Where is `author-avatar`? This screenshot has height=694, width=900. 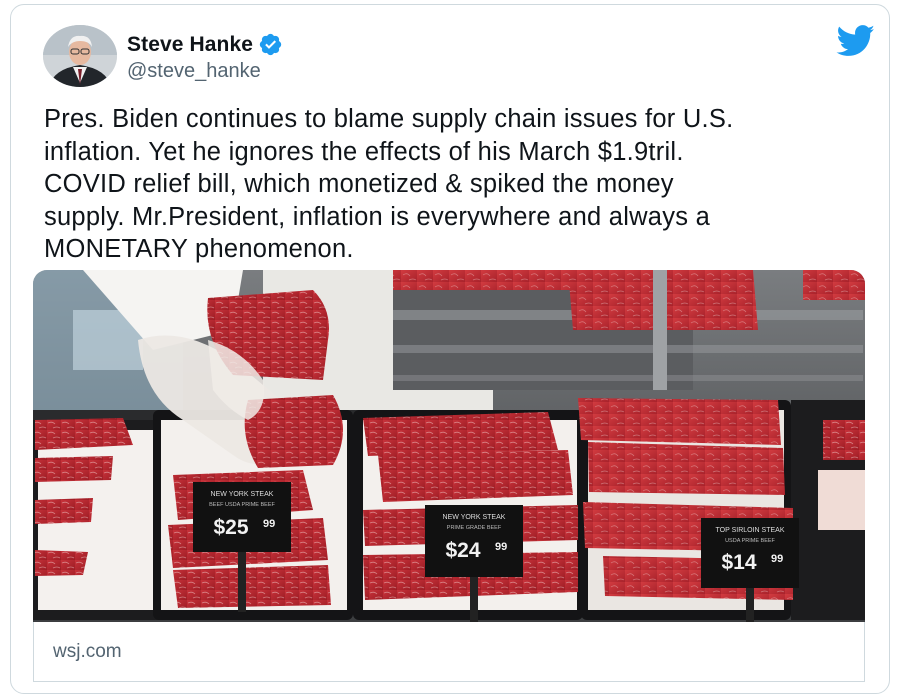
author-avatar is located at coordinates (80, 56).